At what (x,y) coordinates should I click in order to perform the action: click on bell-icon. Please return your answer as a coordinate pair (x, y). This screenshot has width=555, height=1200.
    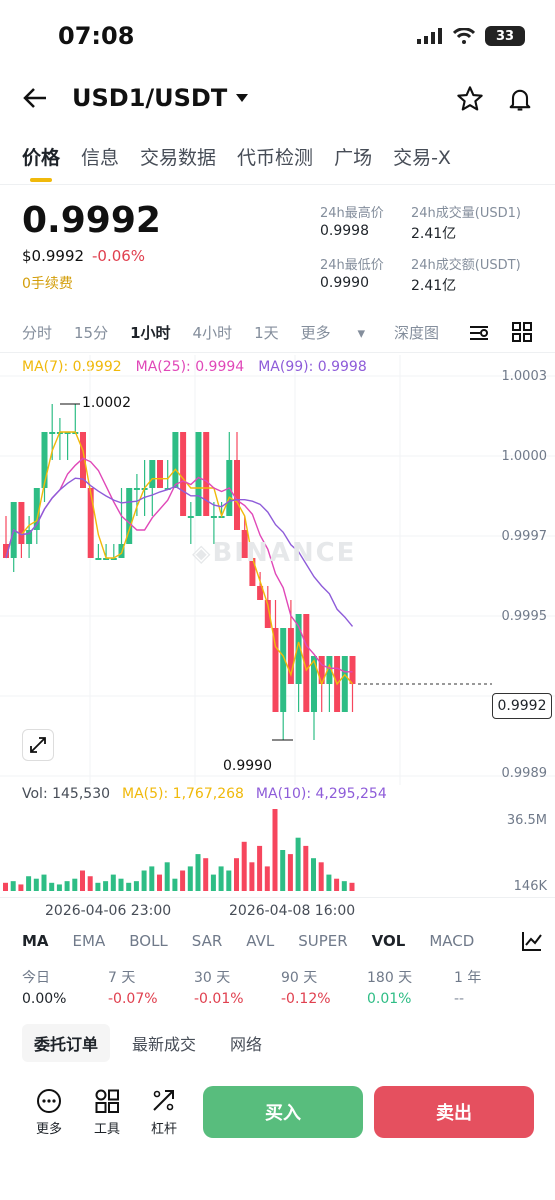
    Looking at the image, I should click on (520, 99).